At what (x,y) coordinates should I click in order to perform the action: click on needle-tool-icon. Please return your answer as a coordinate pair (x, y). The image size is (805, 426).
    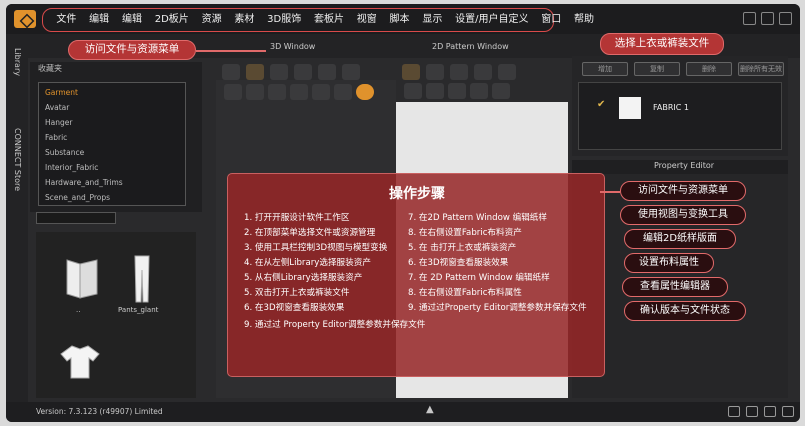
    Looking at the image, I should click on (413, 91).